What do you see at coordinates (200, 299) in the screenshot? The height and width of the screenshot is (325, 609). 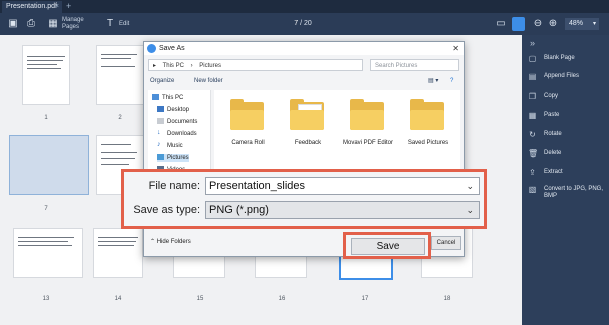 I see `page-number: 15` at bounding box center [200, 299].